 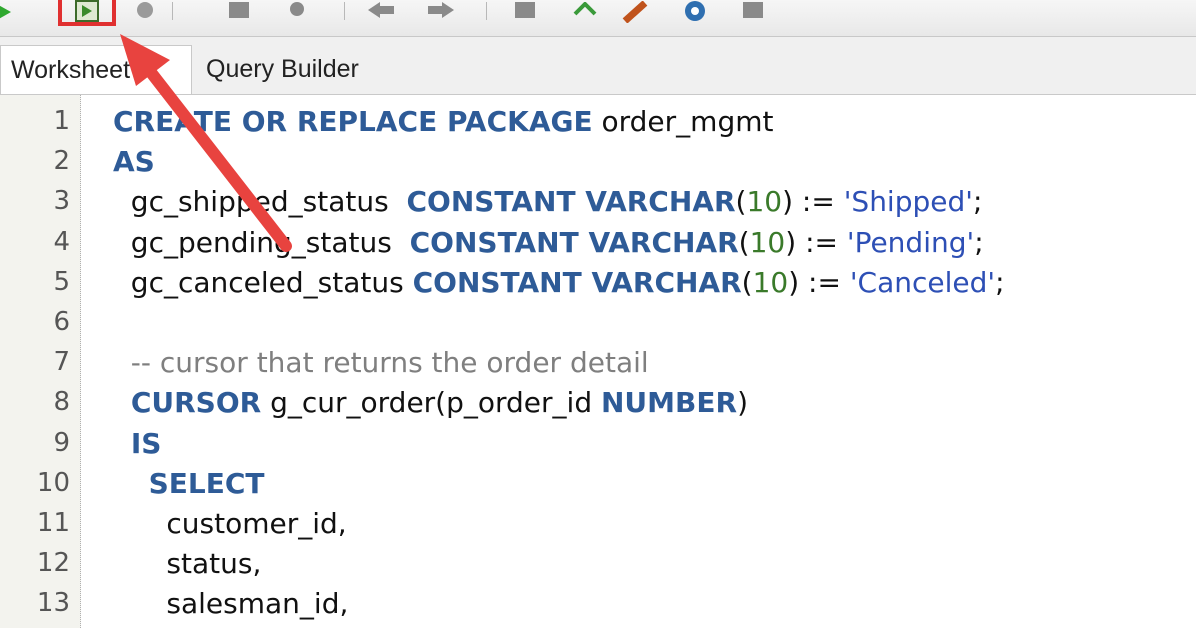 What do you see at coordinates (585, 9) in the screenshot?
I see `convert-case-icon` at bounding box center [585, 9].